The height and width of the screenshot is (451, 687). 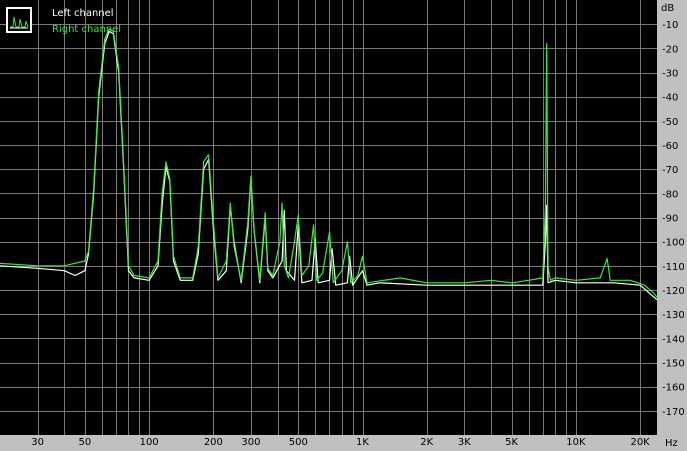 I want to click on y-tick-label: -100, so click(x=673, y=243).